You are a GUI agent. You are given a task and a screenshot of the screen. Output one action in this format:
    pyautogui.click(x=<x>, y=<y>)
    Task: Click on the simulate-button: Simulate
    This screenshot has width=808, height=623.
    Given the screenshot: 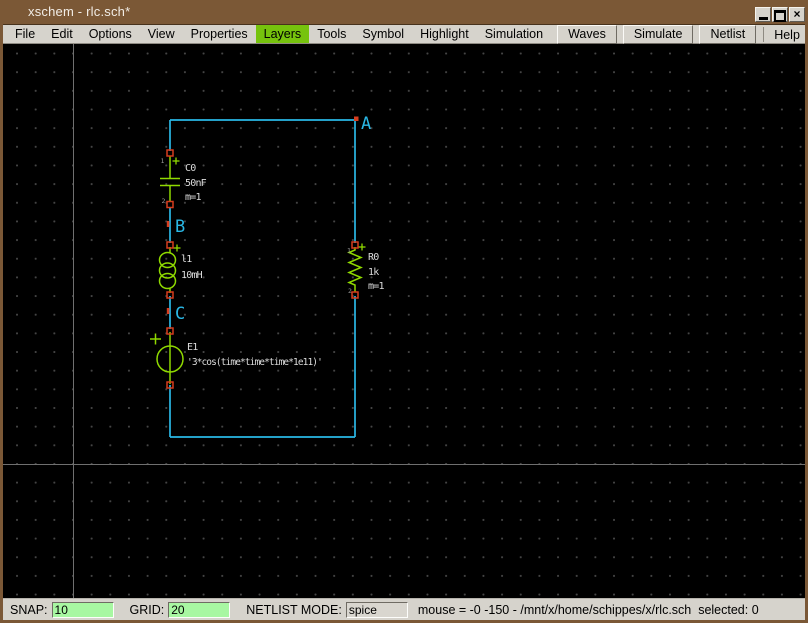 What is the action you would take?
    pyautogui.click(x=658, y=34)
    